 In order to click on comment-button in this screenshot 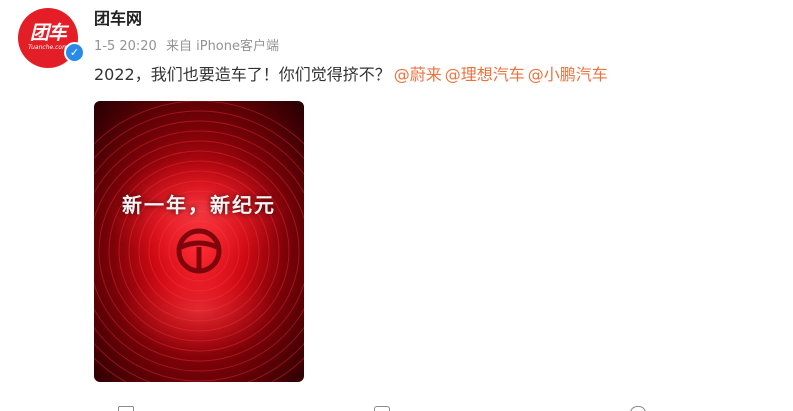, I will do `click(382, 408)`.